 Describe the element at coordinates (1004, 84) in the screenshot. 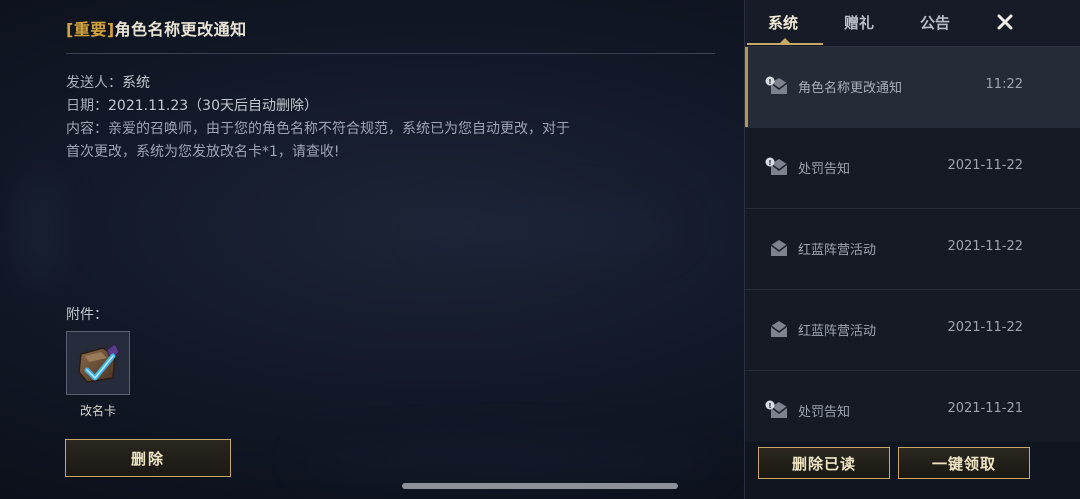

I see `mail-date: 11:22` at that location.